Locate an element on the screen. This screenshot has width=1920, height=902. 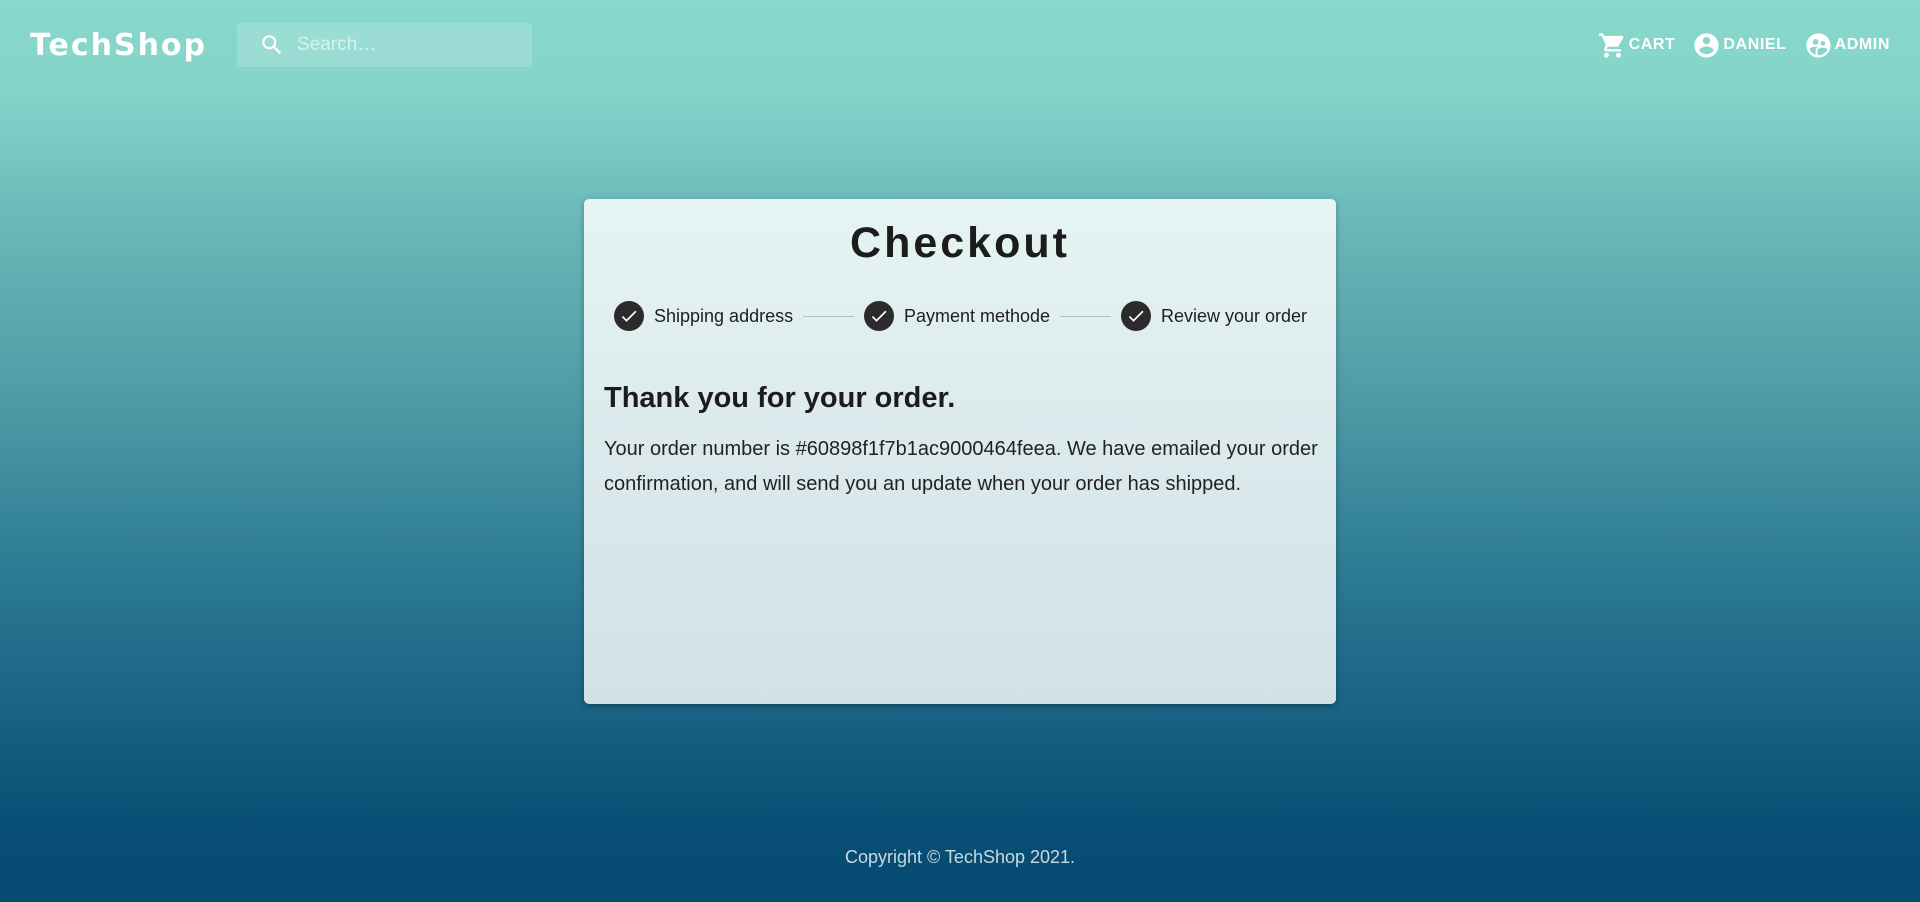
brand-logo: TechShop is located at coordinates (118, 45).